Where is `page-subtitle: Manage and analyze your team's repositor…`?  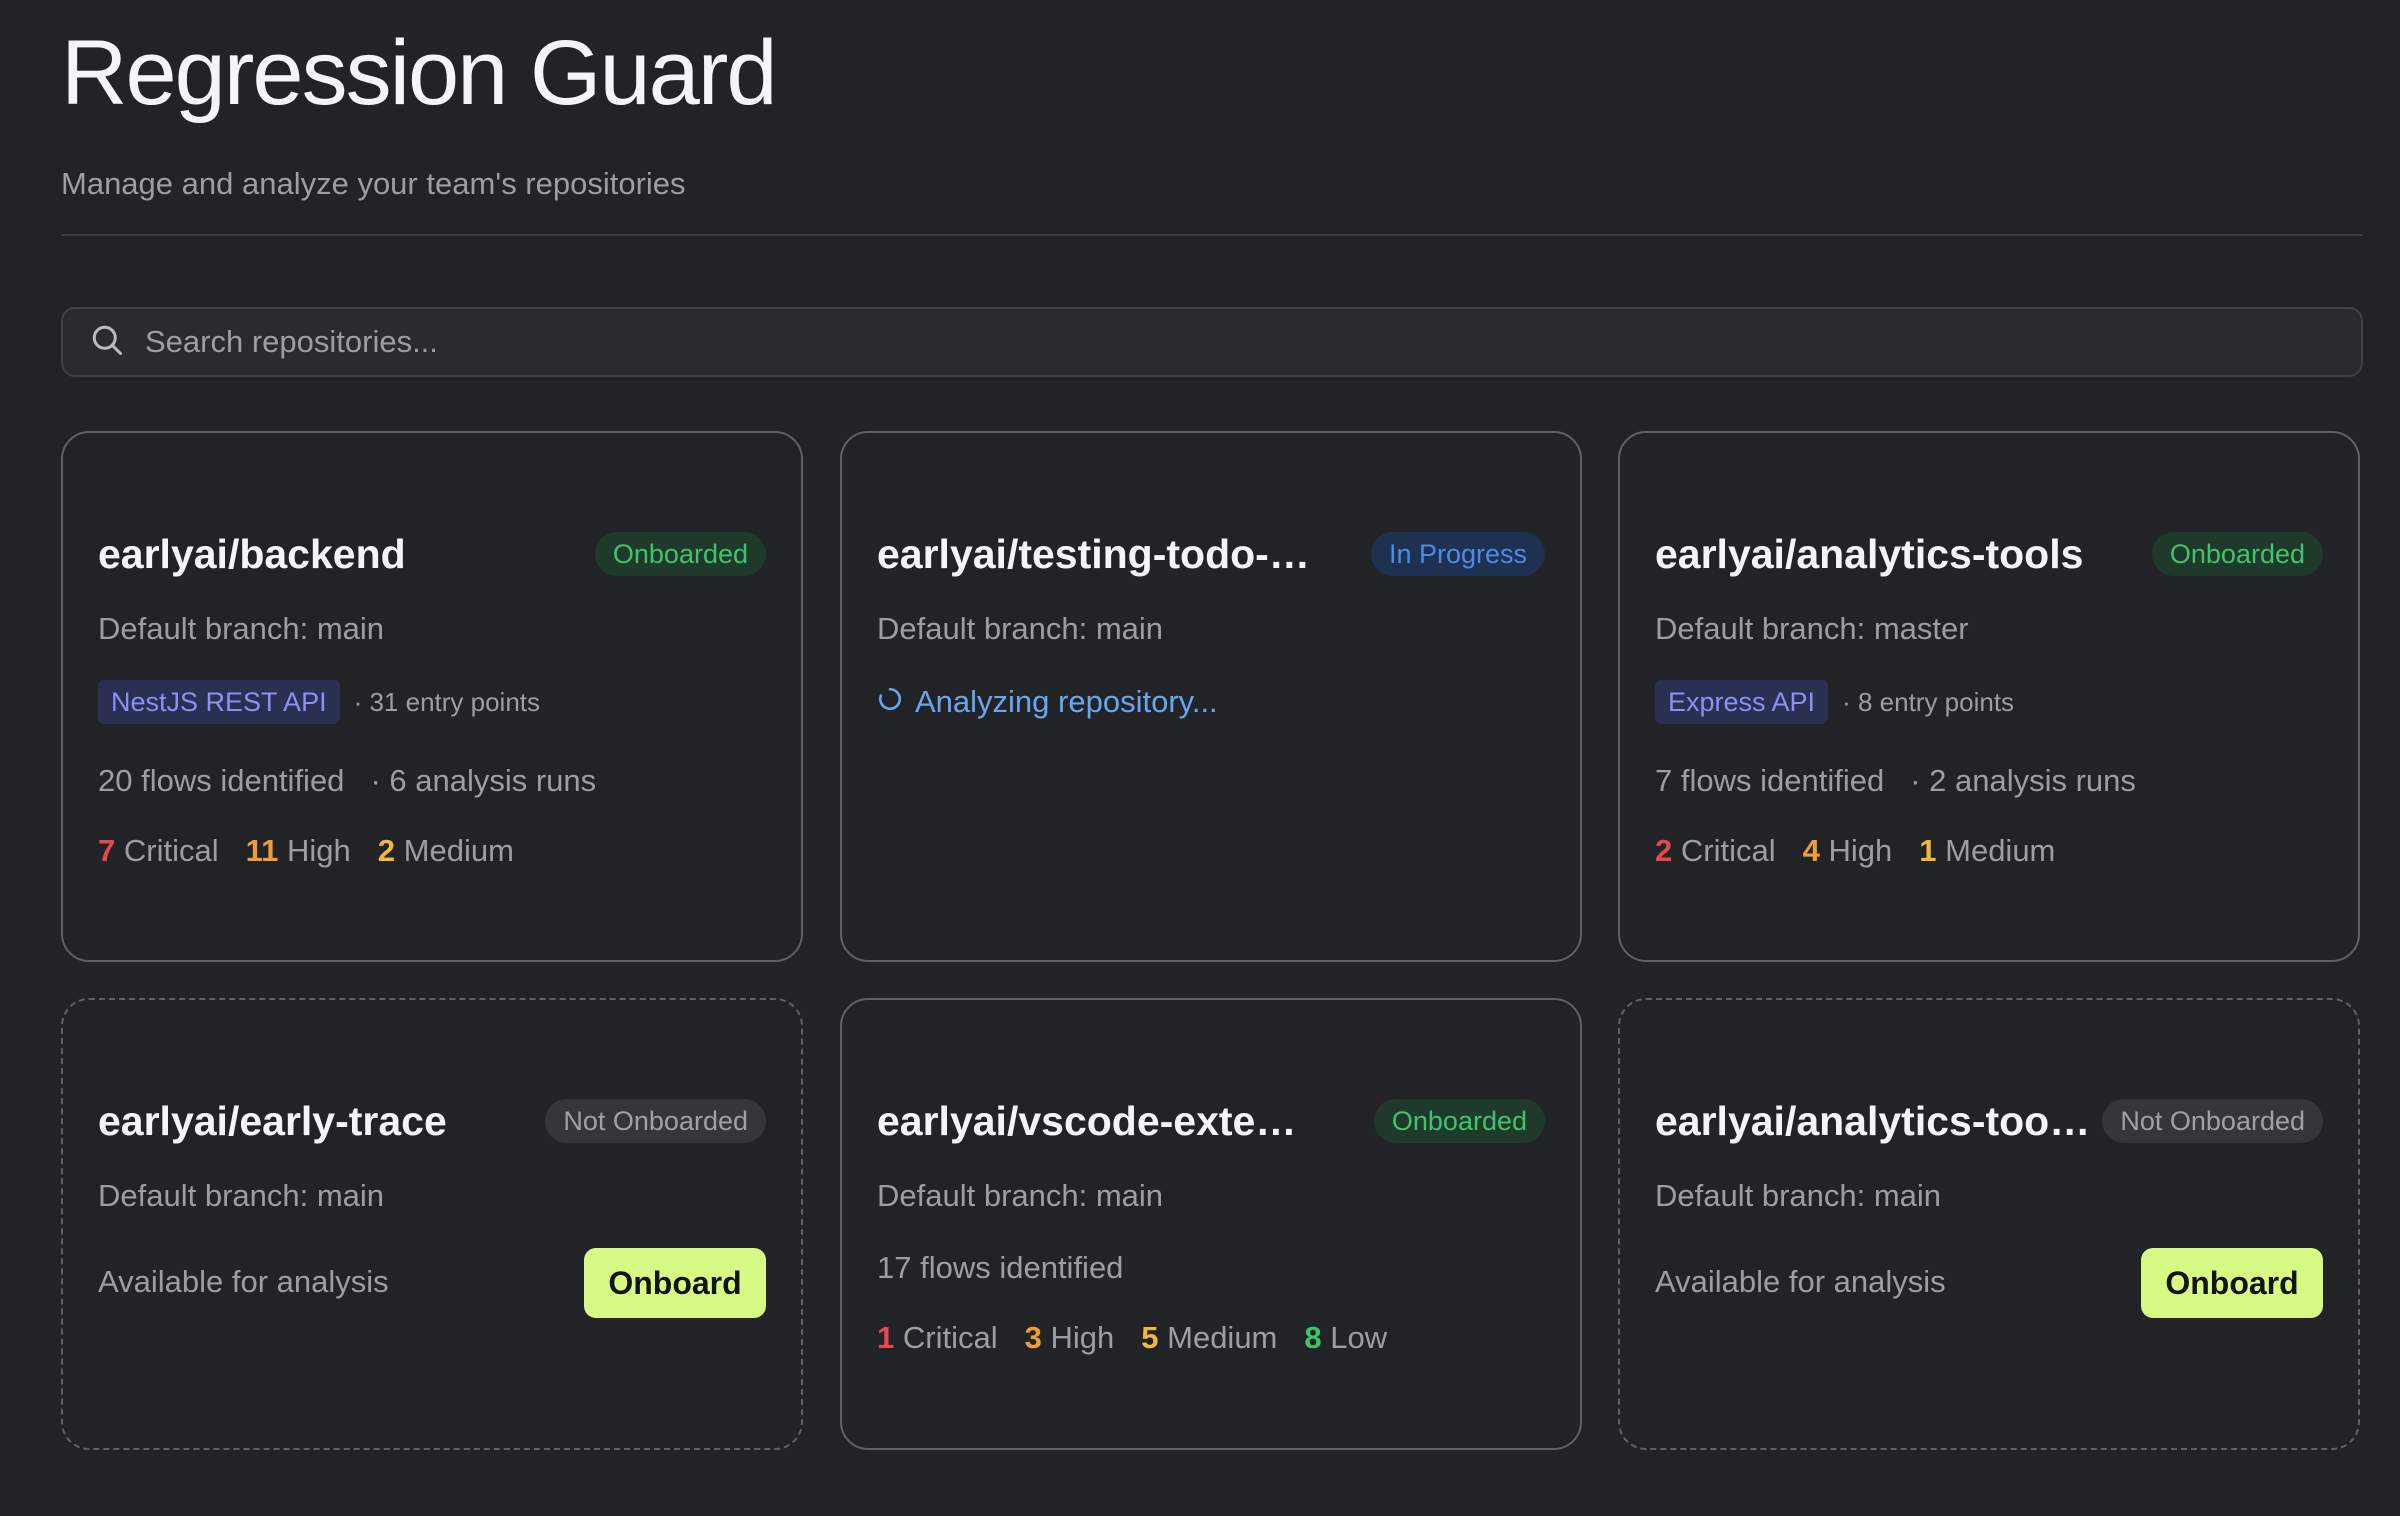
page-subtitle: Manage and analyze your team's repositor… is located at coordinates (373, 183).